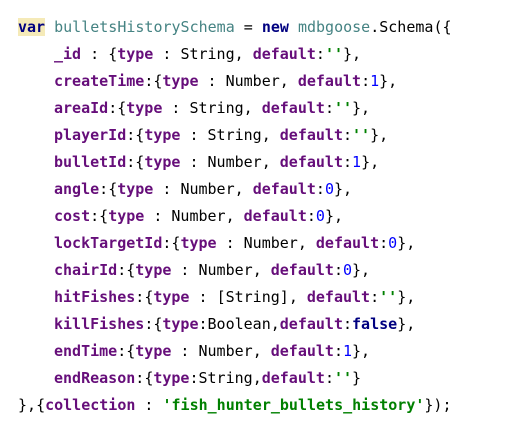 The height and width of the screenshot is (443, 518). What do you see at coordinates (239, 324) in the screenshot?
I see `type-name: Boolean` at bounding box center [239, 324].